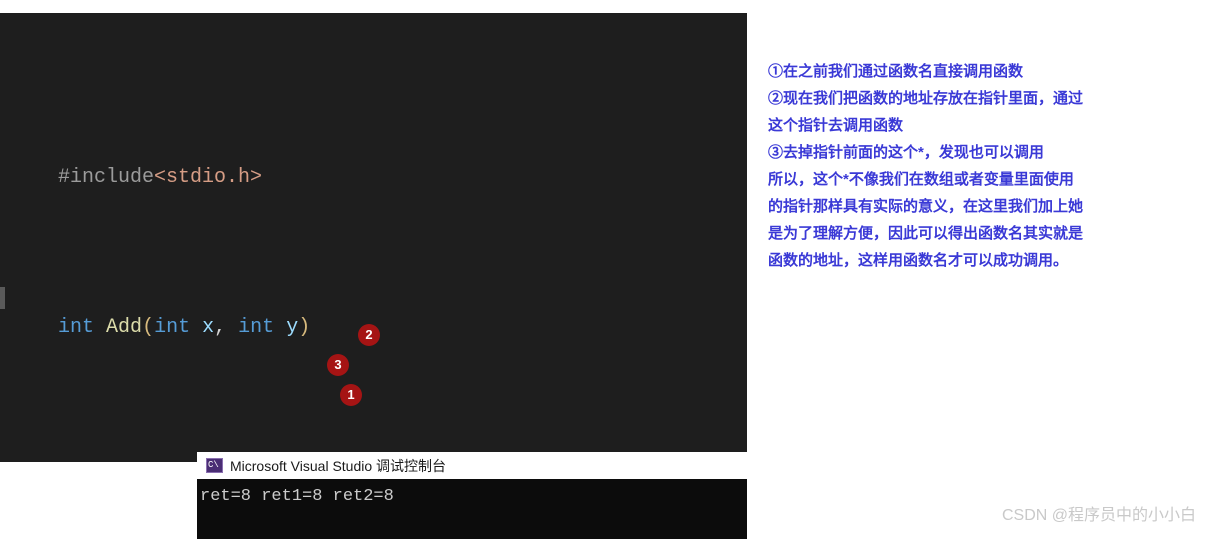 The image size is (1214, 539). Describe the element at coordinates (921, 179) in the screenshot. I see `note-line: 所以，这个*不像我们在数组或者变量里面使用` at that location.